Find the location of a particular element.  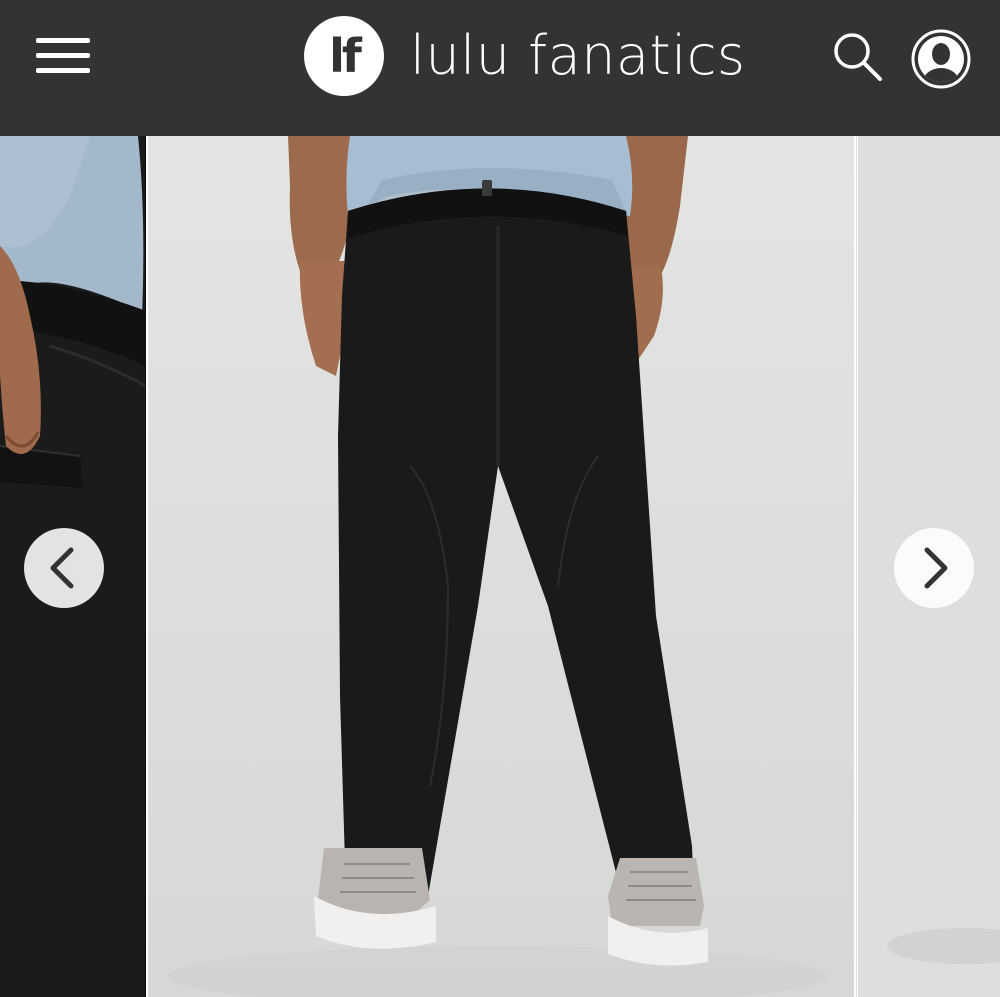

chevron-left-icon is located at coordinates (62, 568).